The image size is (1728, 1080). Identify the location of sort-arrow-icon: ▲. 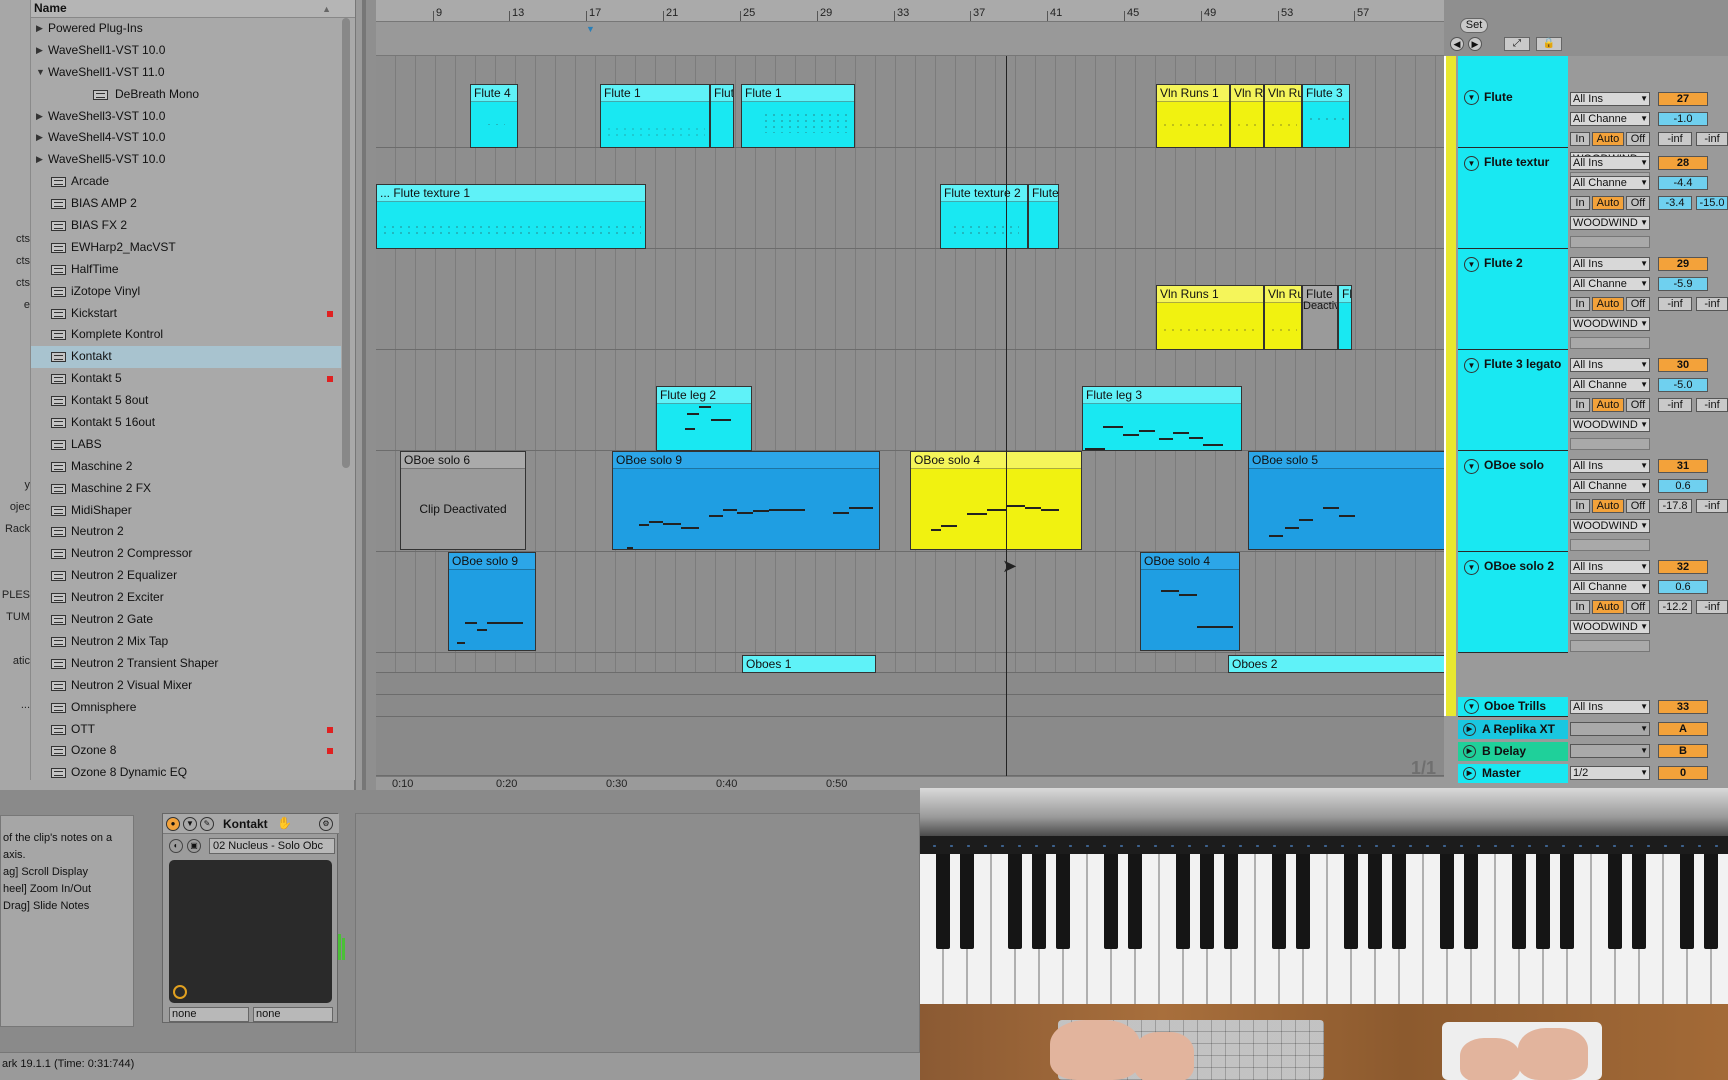
(326, 9).